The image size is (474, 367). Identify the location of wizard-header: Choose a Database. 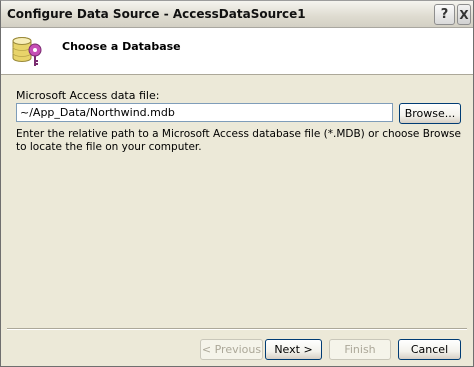
(237, 51).